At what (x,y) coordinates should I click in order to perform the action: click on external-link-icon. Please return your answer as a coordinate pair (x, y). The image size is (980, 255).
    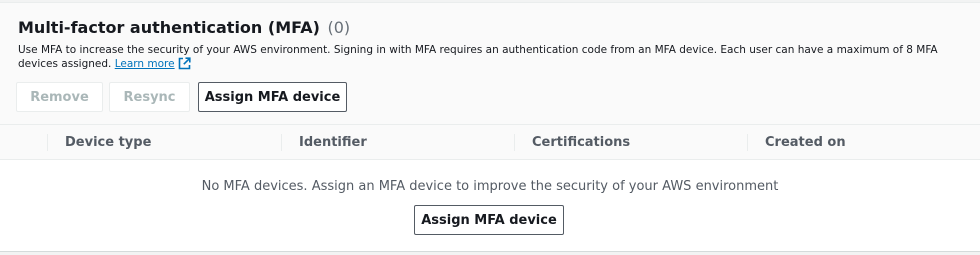
    Looking at the image, I should click on (184, 65).